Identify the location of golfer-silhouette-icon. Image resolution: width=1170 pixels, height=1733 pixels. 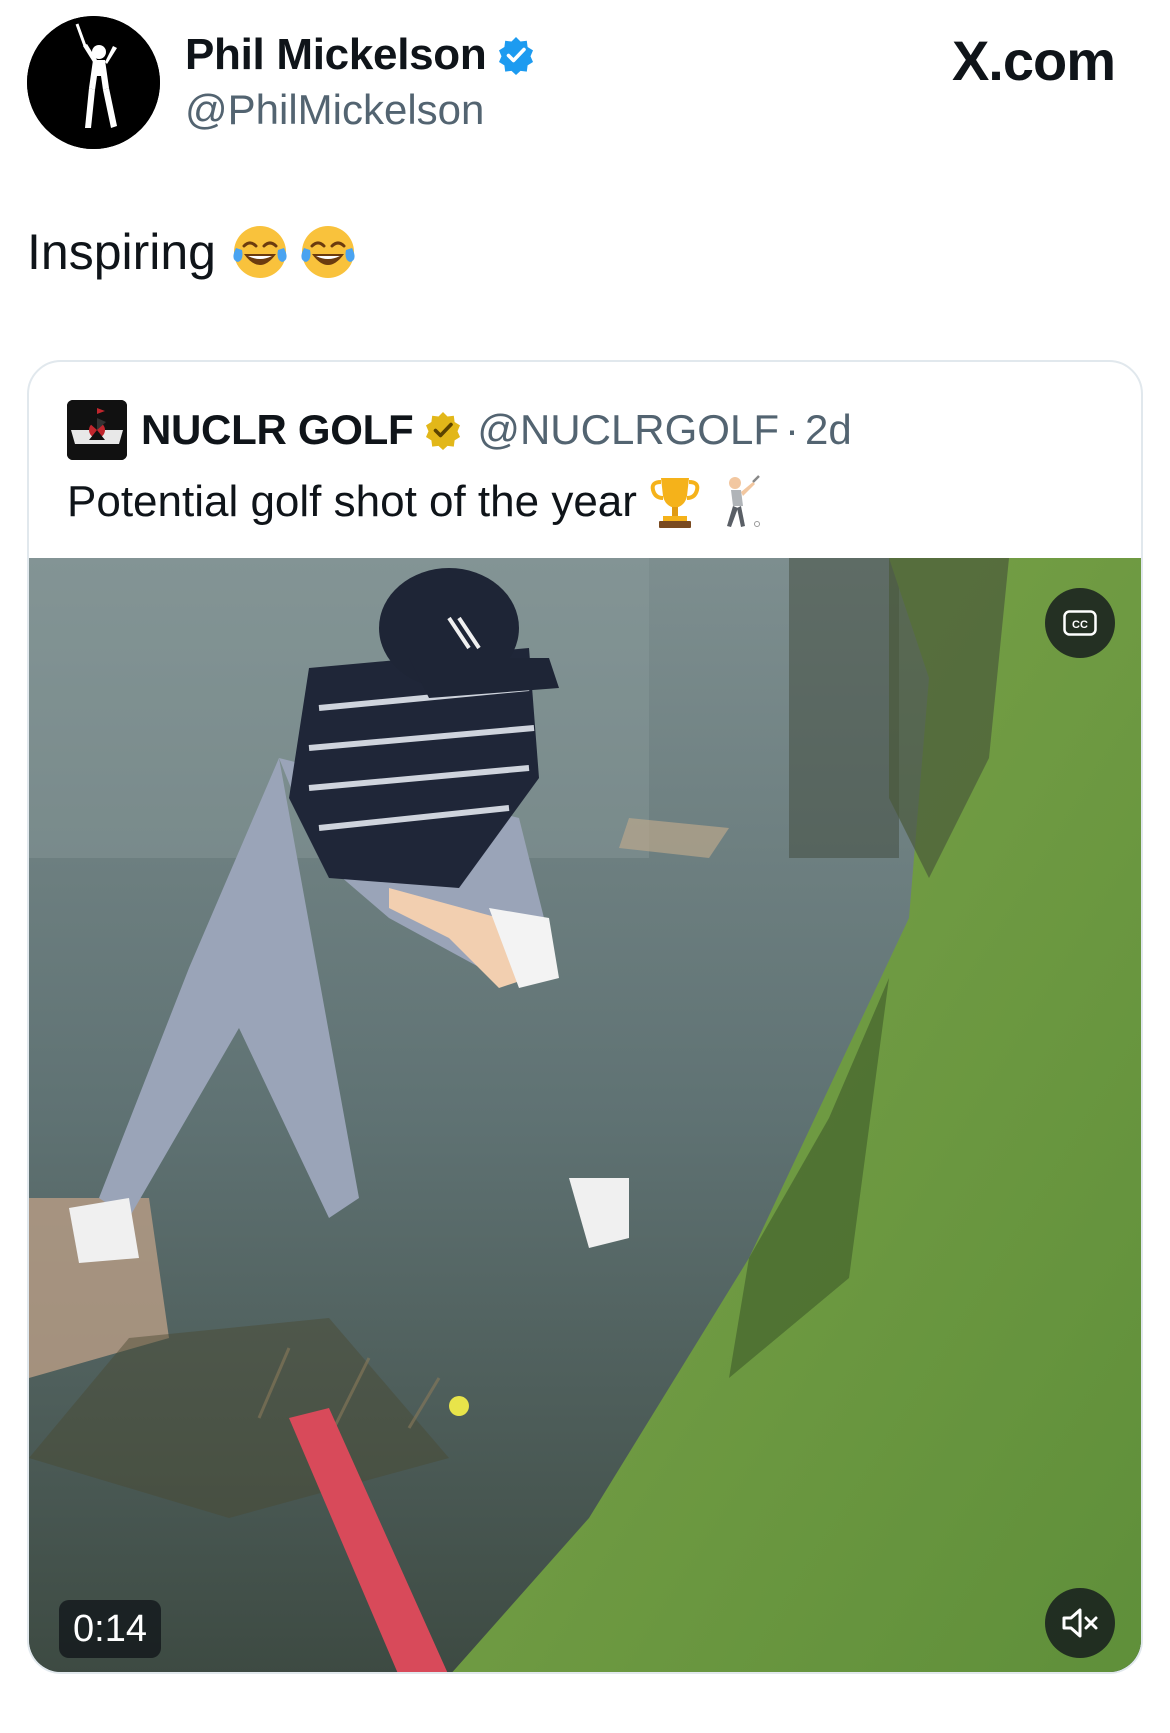
(93, 82).